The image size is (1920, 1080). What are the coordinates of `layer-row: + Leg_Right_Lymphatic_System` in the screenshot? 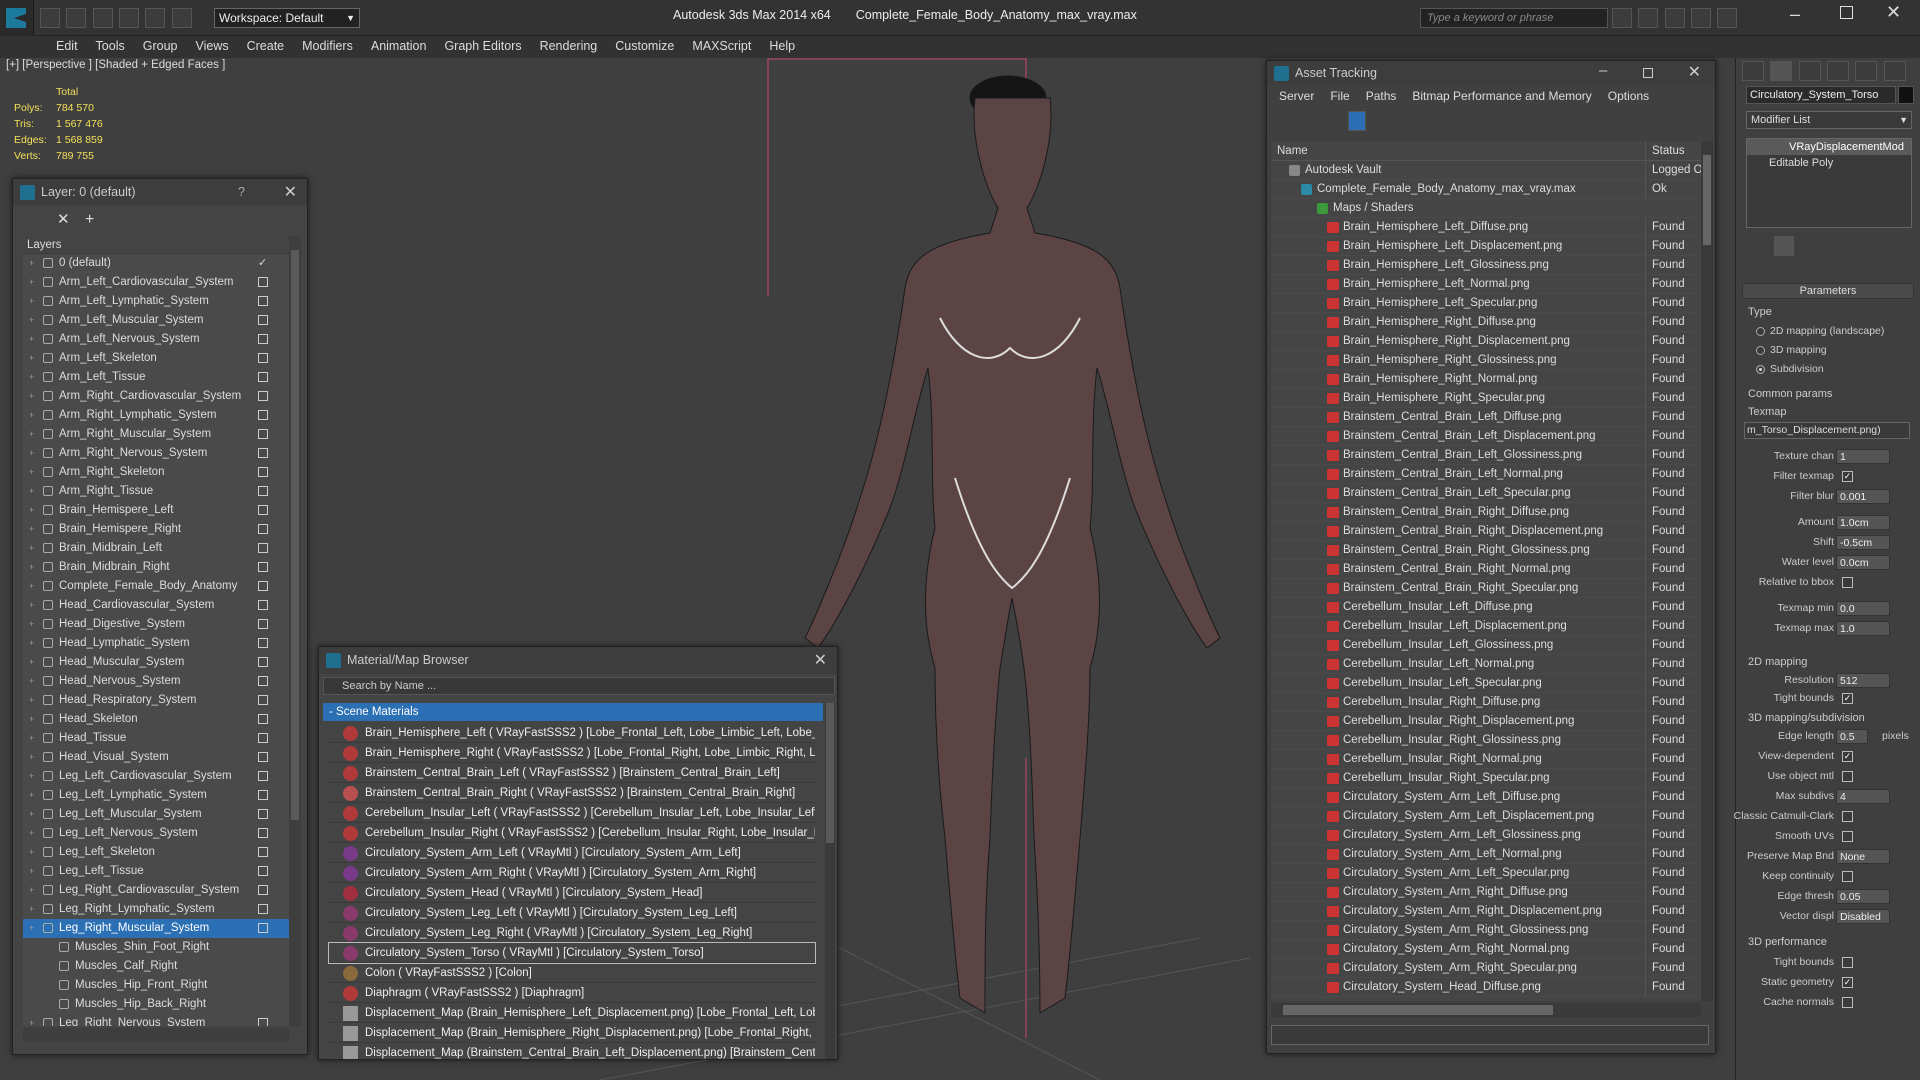 It's located at (156, 909).